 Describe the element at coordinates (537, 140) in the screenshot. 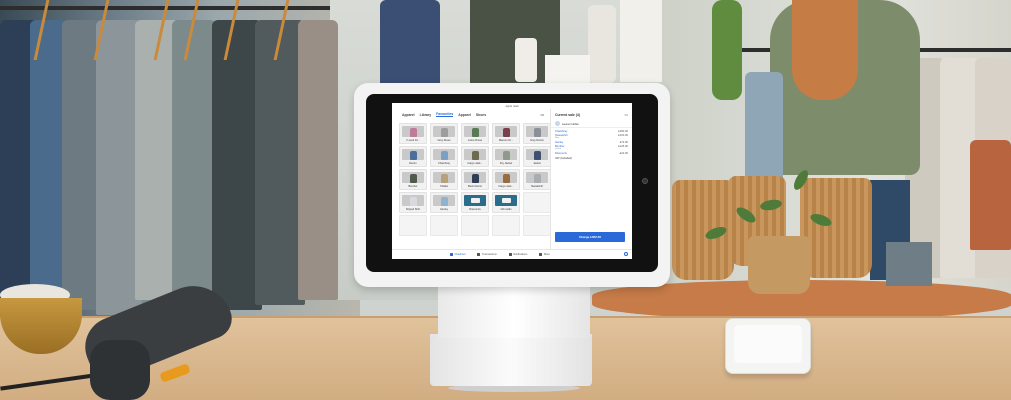

I see `item-label: Grey Denim` at that location.